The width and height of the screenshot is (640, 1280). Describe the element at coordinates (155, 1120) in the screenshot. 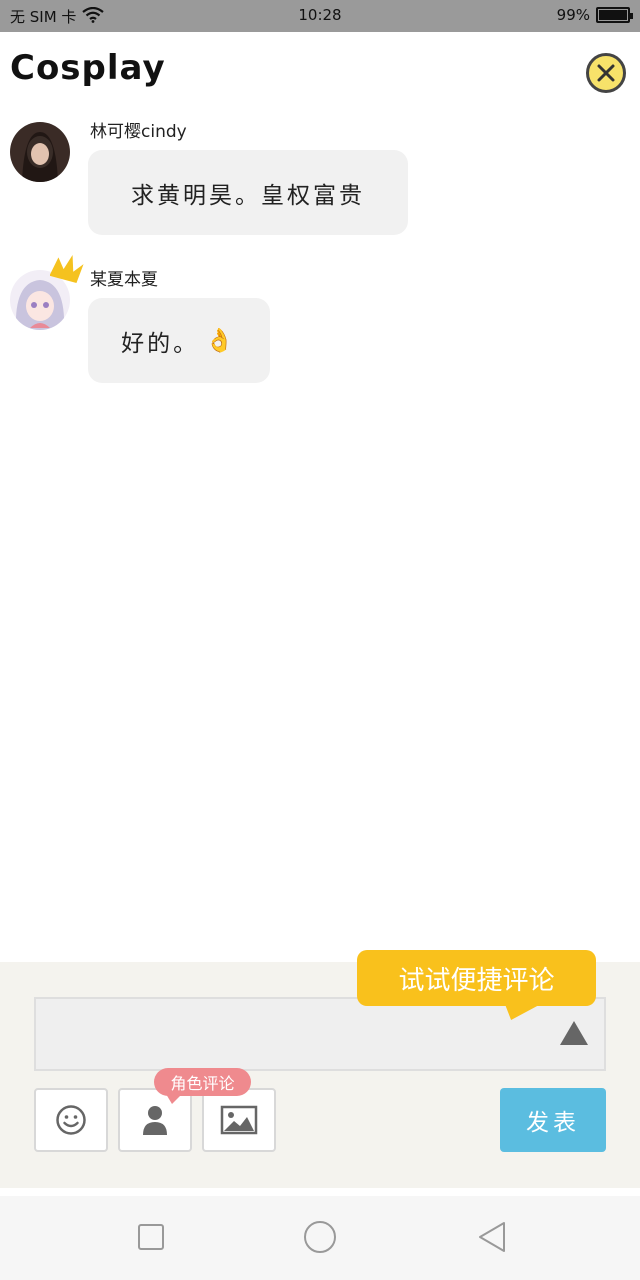

I see `person-icon` at that location.